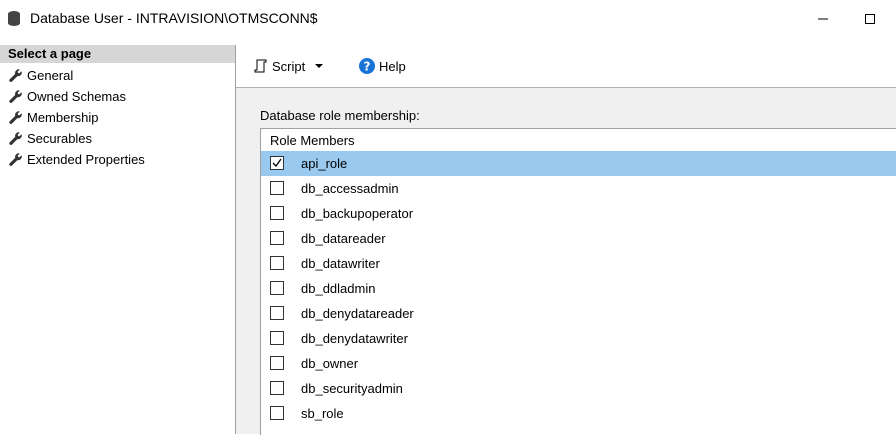 This screenshot has width=896, height=435. I want to click on window-title: Database User - INTRAVISION\OTMSCONN$, so click(174, 18).